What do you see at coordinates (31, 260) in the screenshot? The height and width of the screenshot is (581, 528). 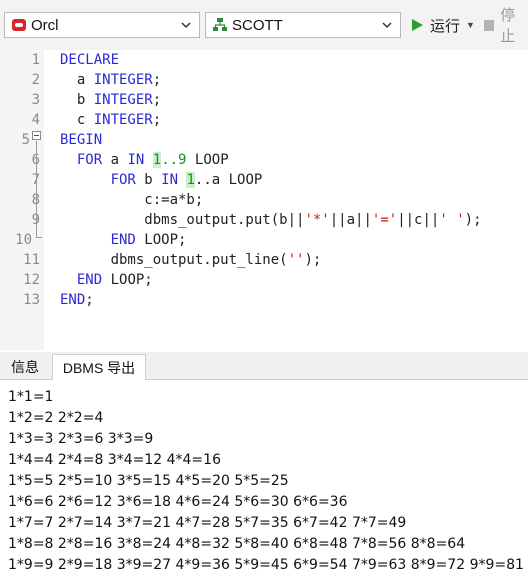 I see `line-number: 11` at bounding box center [31, 260].